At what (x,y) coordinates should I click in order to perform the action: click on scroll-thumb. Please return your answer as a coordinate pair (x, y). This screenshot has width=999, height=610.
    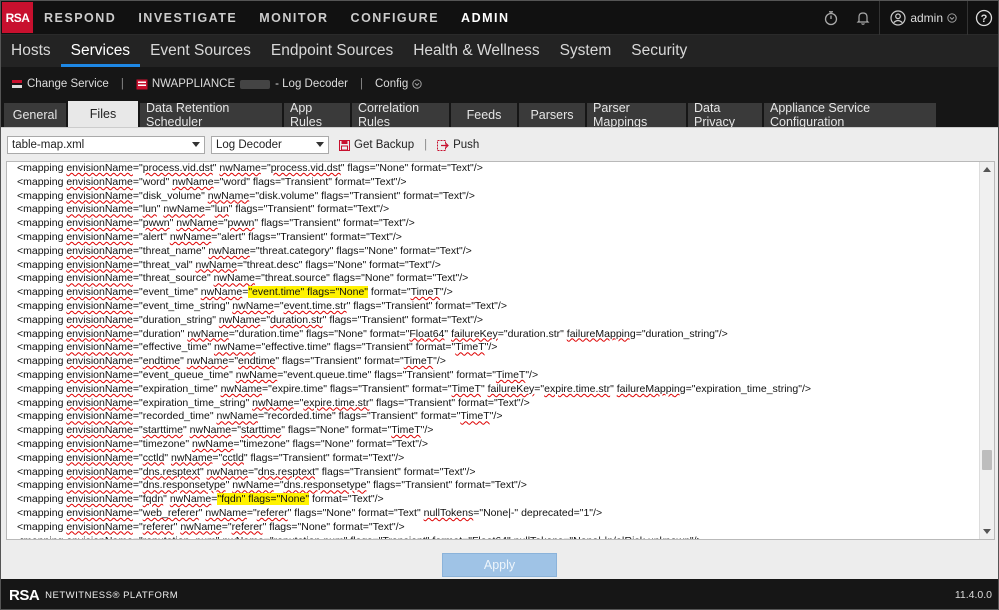
    Looking at the image, I should click on (987, 460).